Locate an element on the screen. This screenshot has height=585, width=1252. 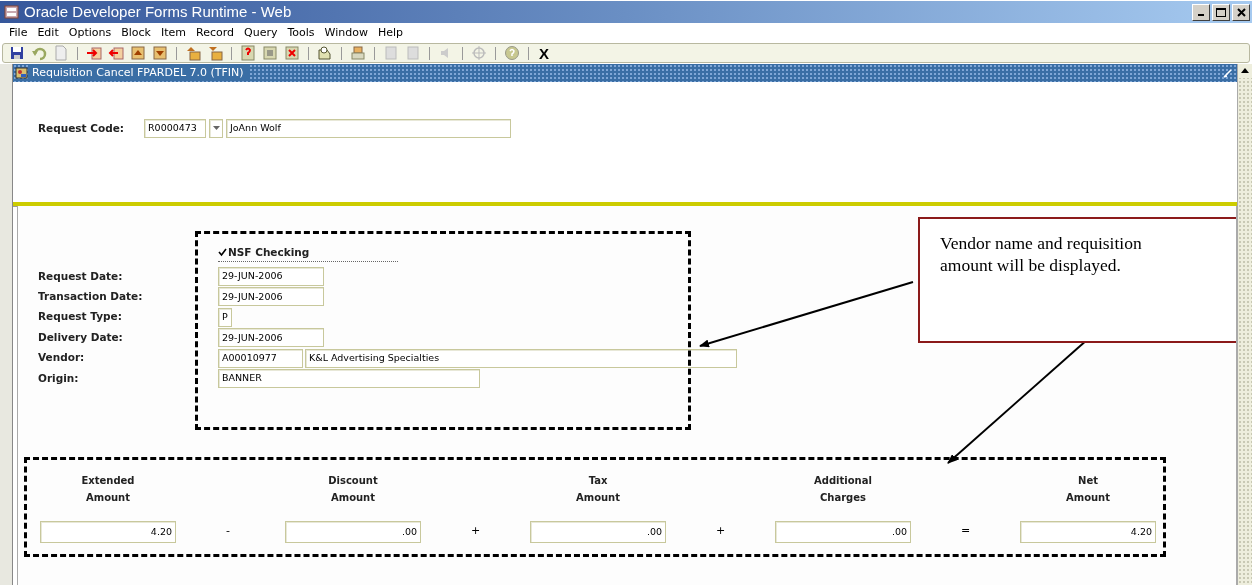
input-field: JoAnn Wolf is located at coordinates (368, 128).